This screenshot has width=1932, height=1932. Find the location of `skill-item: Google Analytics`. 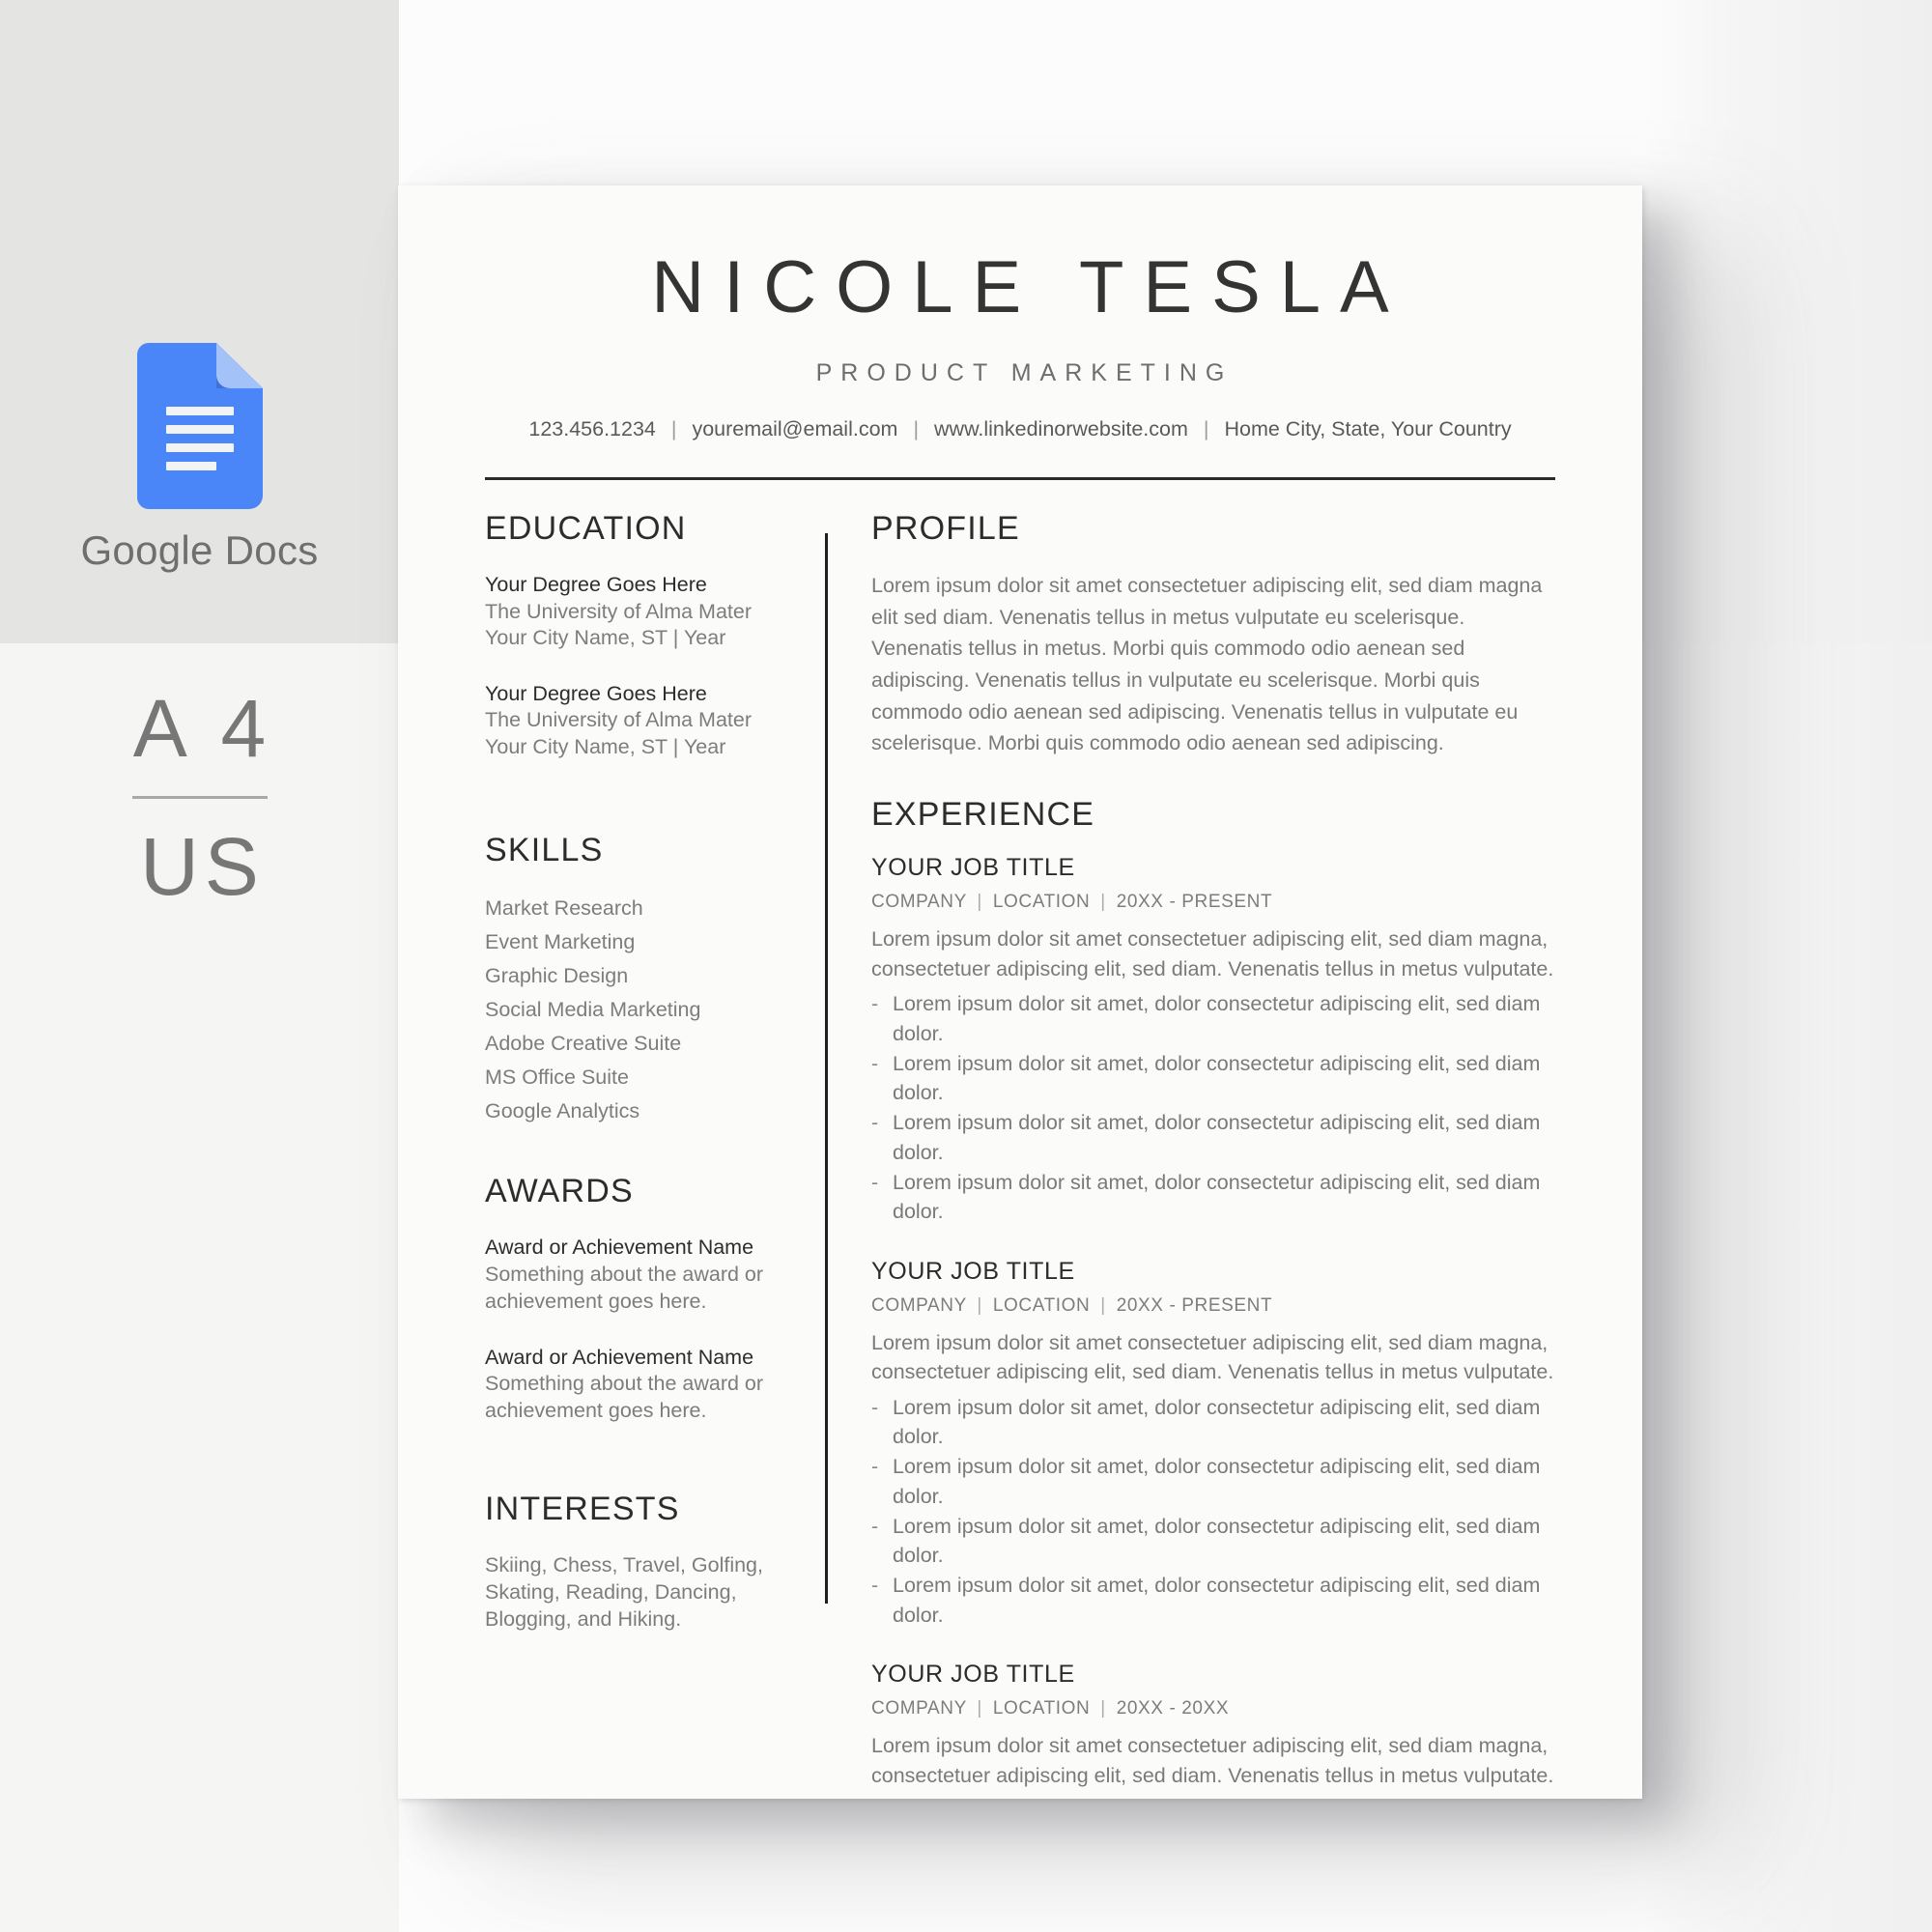

skill-item: Google Analytics is located at coordinates (562, 1111).